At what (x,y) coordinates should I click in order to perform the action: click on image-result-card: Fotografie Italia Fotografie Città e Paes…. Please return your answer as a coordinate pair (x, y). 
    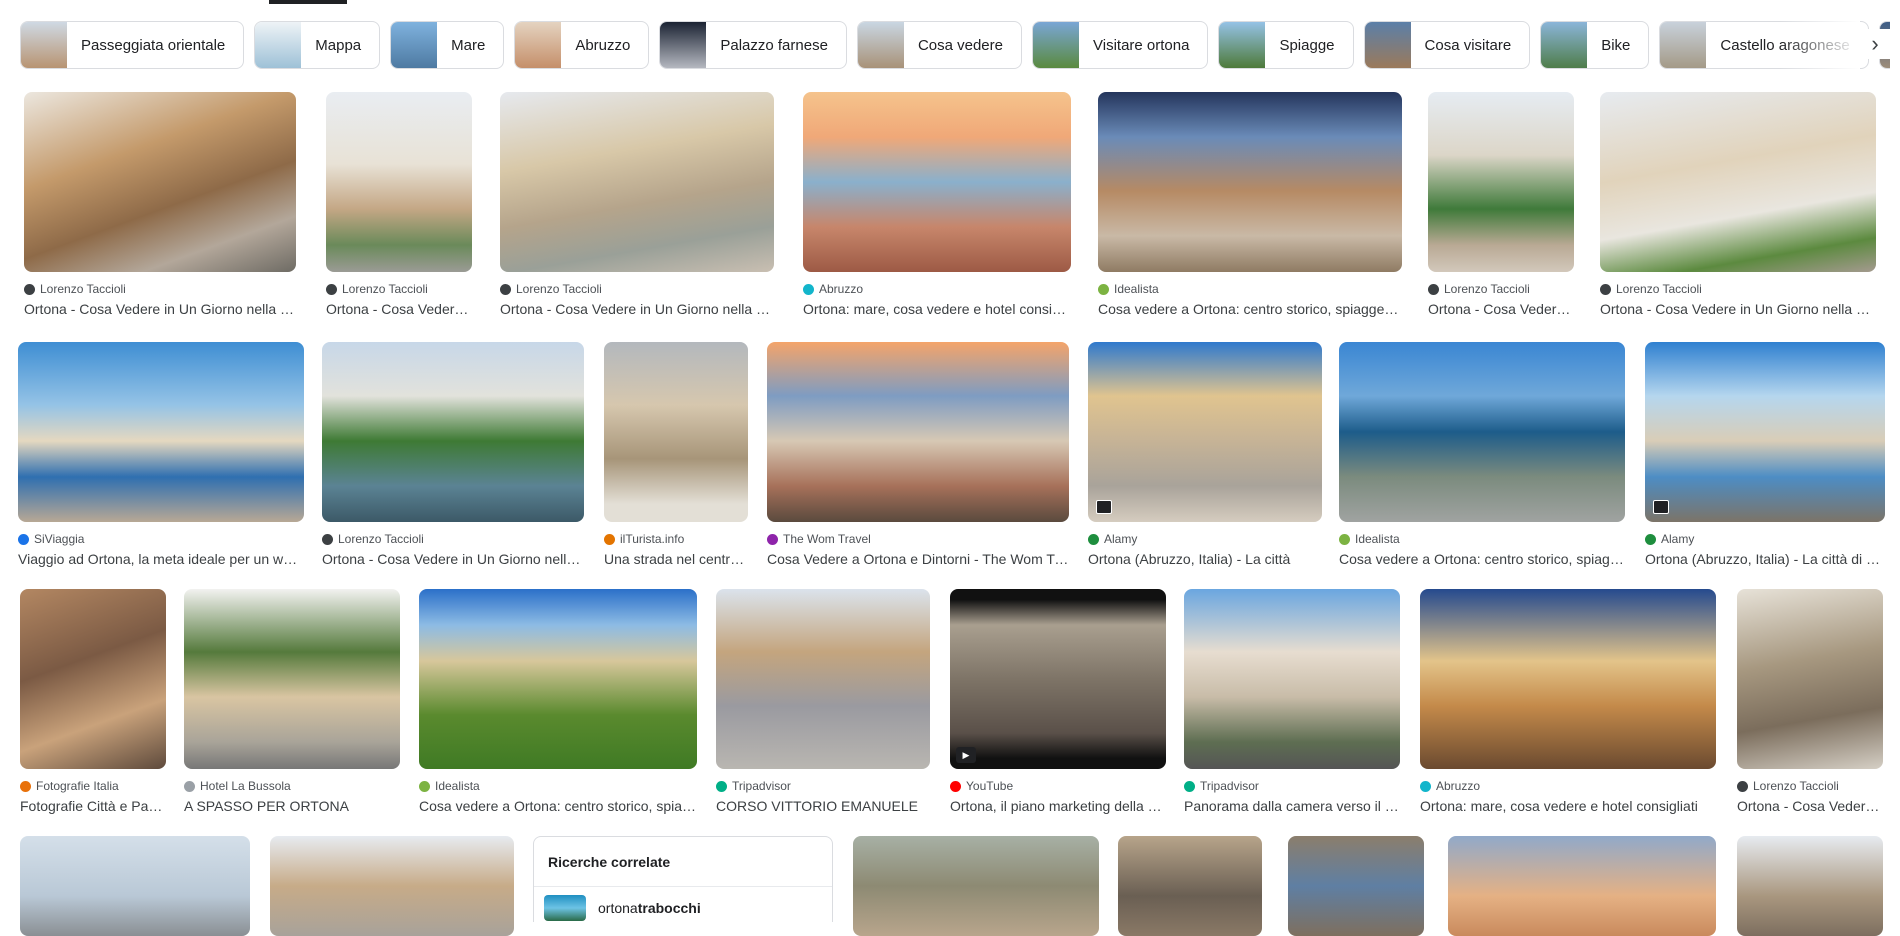
    Looking at the image, I should click on (93, 701).